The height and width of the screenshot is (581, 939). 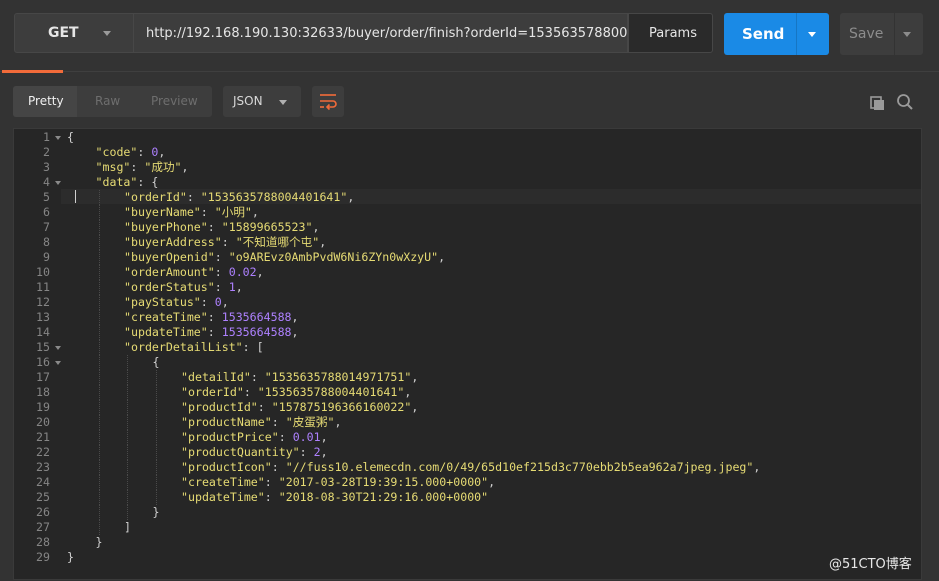 I want to click on code-line: 8 "buyerAddress": "不知道哪个屯",, so click(x=464, y=242).